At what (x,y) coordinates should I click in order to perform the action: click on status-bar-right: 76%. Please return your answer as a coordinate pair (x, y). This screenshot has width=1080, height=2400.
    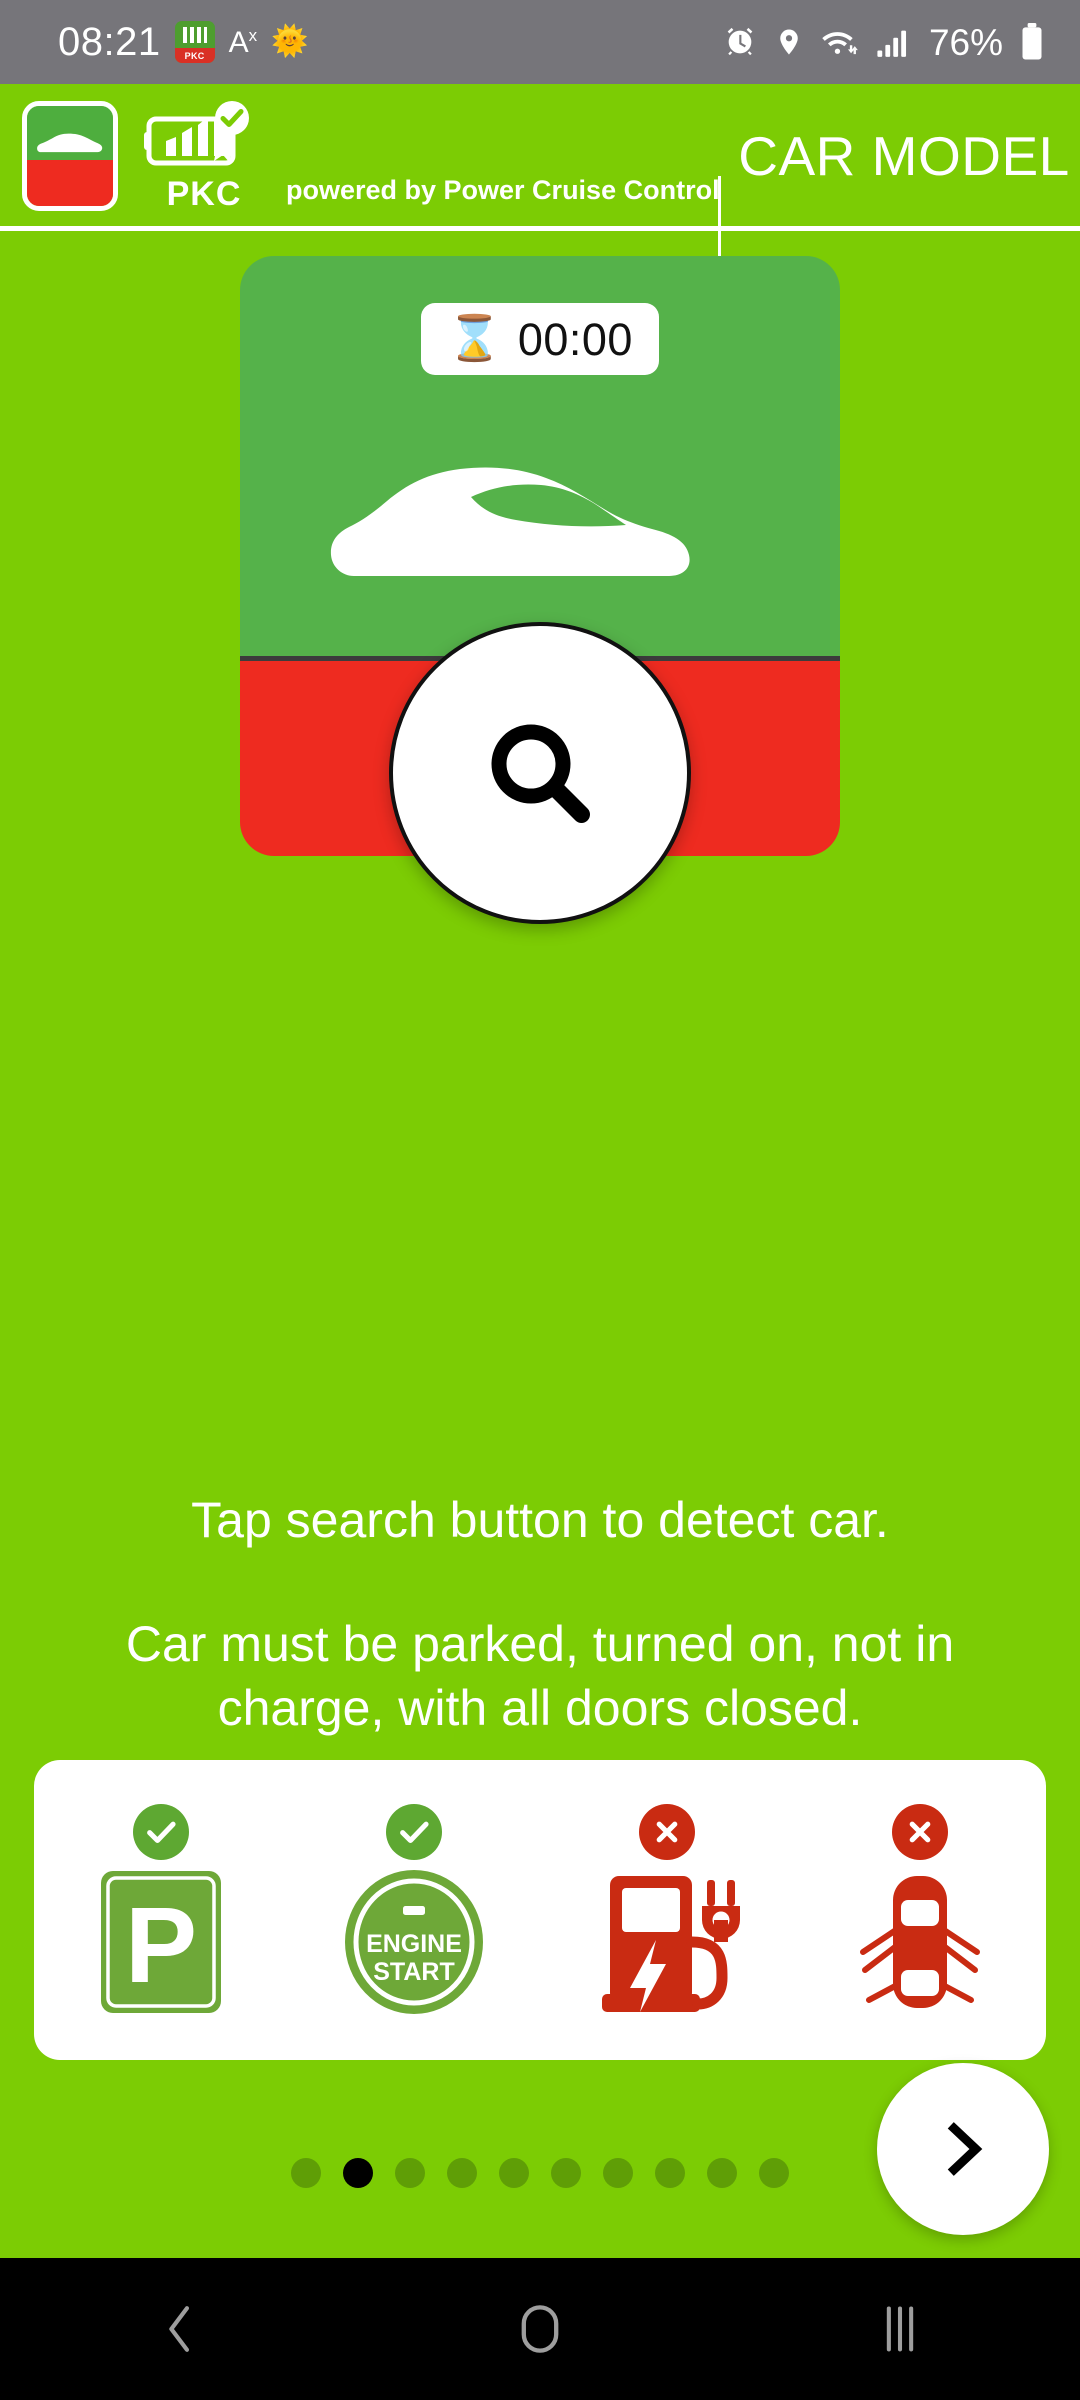
    Looking at the image, I should click on (883, 42).